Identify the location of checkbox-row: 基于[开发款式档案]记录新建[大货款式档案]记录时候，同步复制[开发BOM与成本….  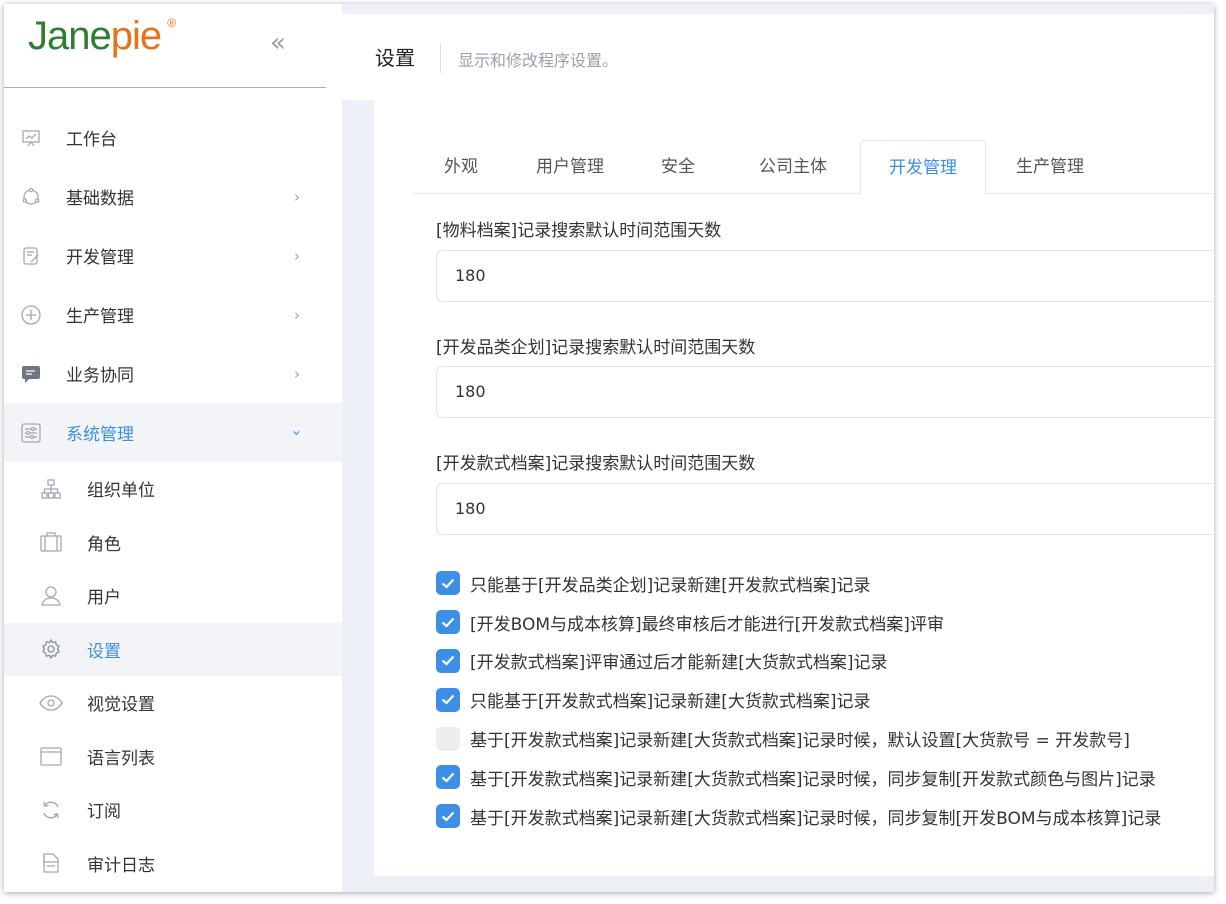
(798, 816).